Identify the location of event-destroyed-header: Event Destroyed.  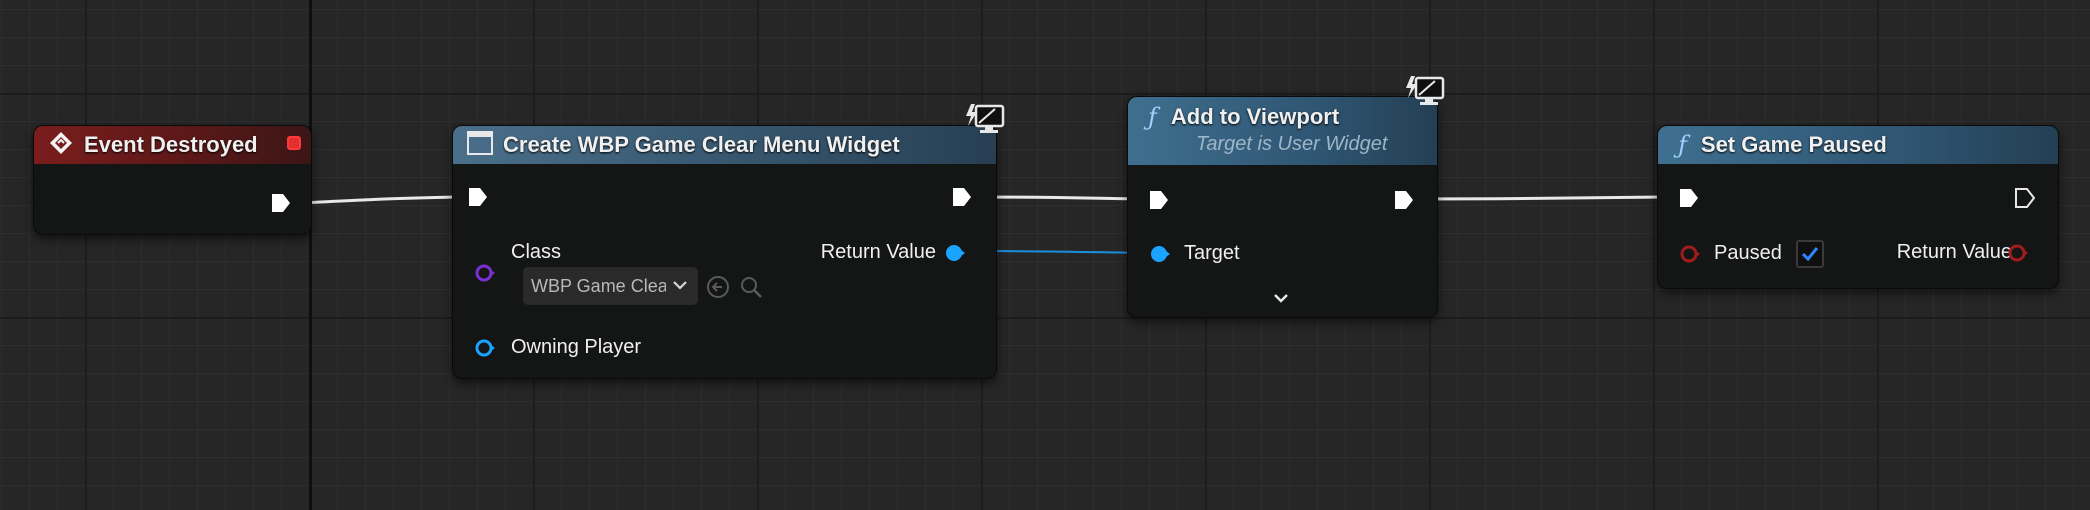
(172, 145).